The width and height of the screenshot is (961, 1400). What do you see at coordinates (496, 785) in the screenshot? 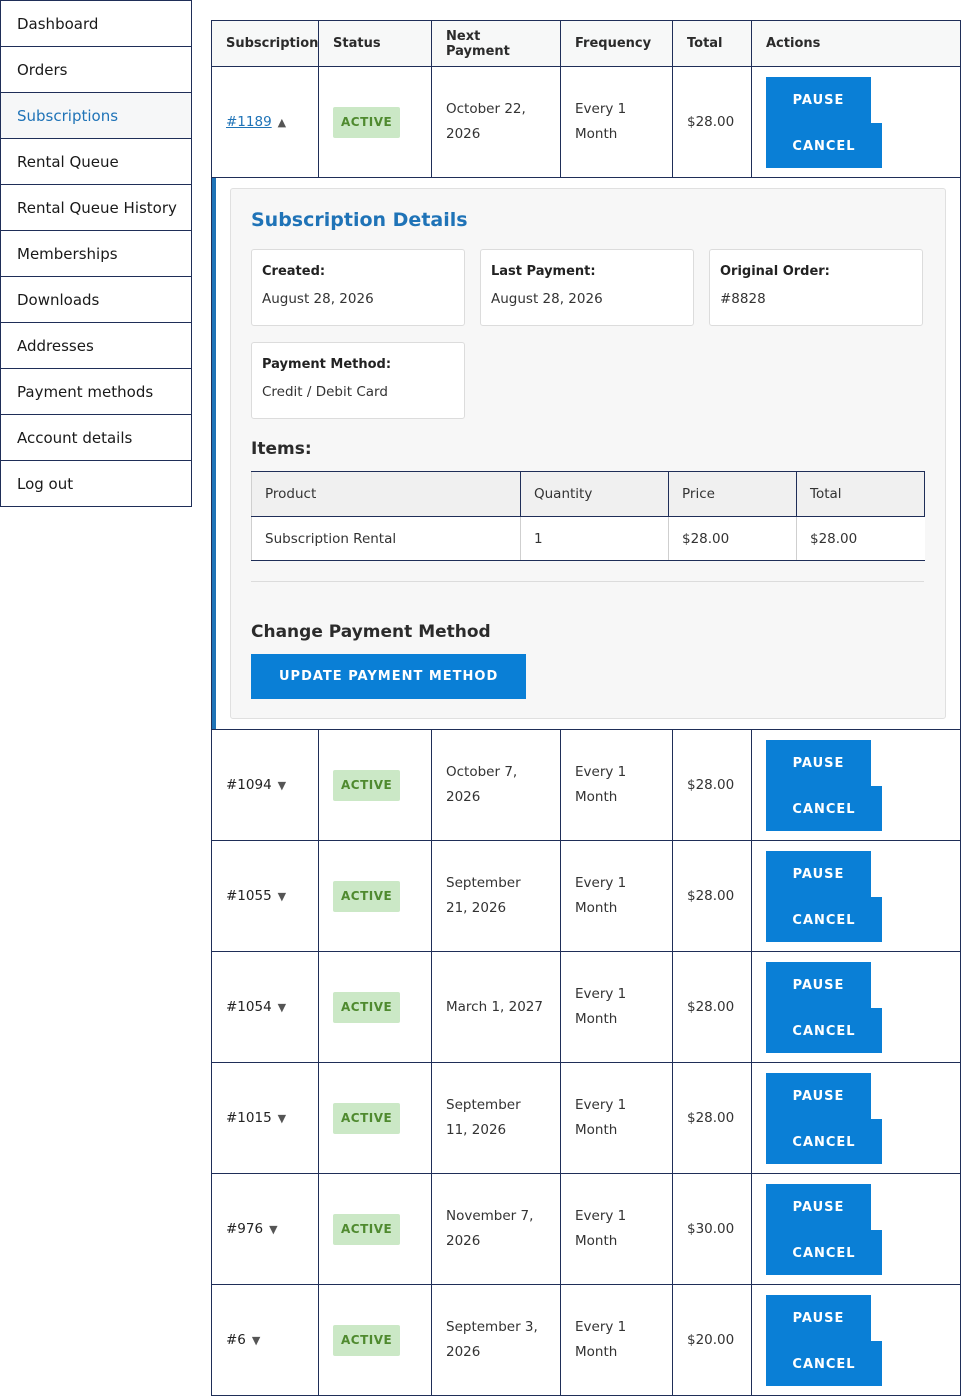
I see `next-payment-cell: October 7, 2026` at bounding box center [496, 785].